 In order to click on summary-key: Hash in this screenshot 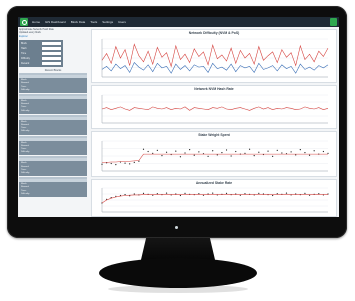, I will do `click(24, 49)`.